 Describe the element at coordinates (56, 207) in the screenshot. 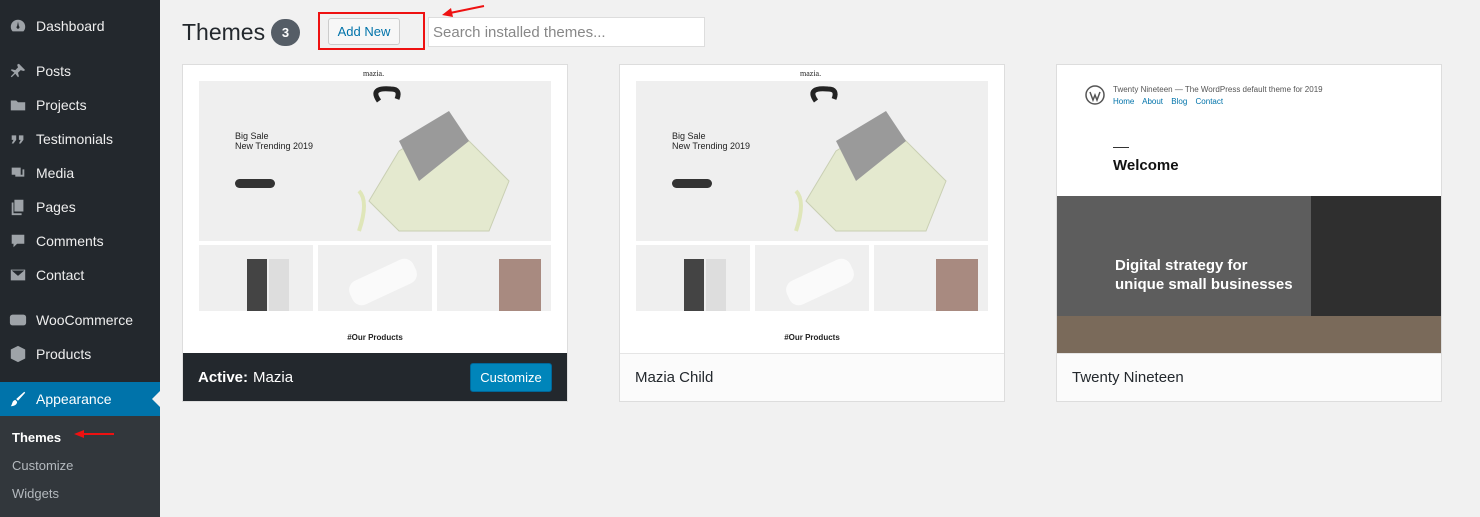

I see `sidebar-item-label: Pages` at that location.